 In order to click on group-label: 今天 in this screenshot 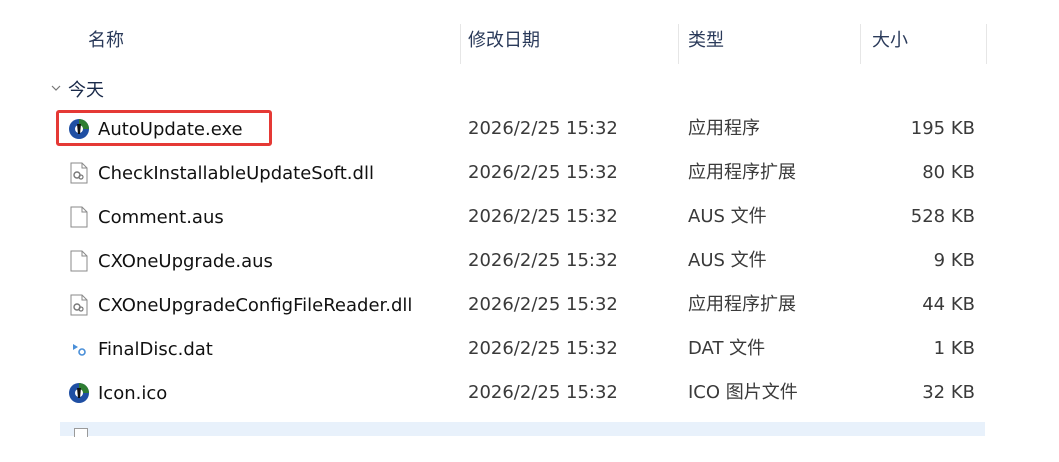, I will do `click(86, 90)`.